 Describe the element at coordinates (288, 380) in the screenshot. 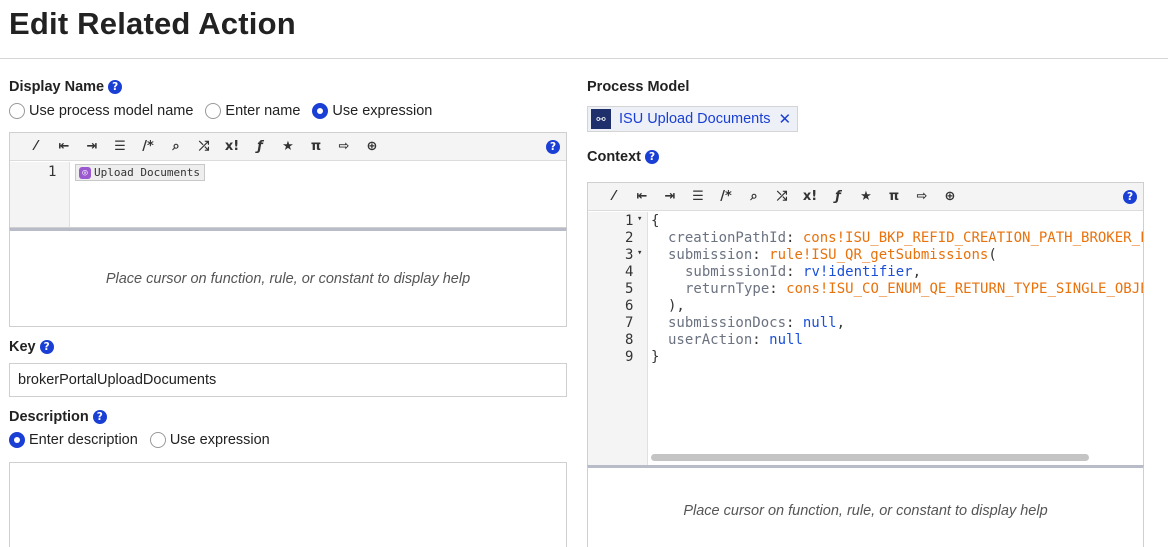

I see `key-input: brokerPortalUploadDocuments` at that location.